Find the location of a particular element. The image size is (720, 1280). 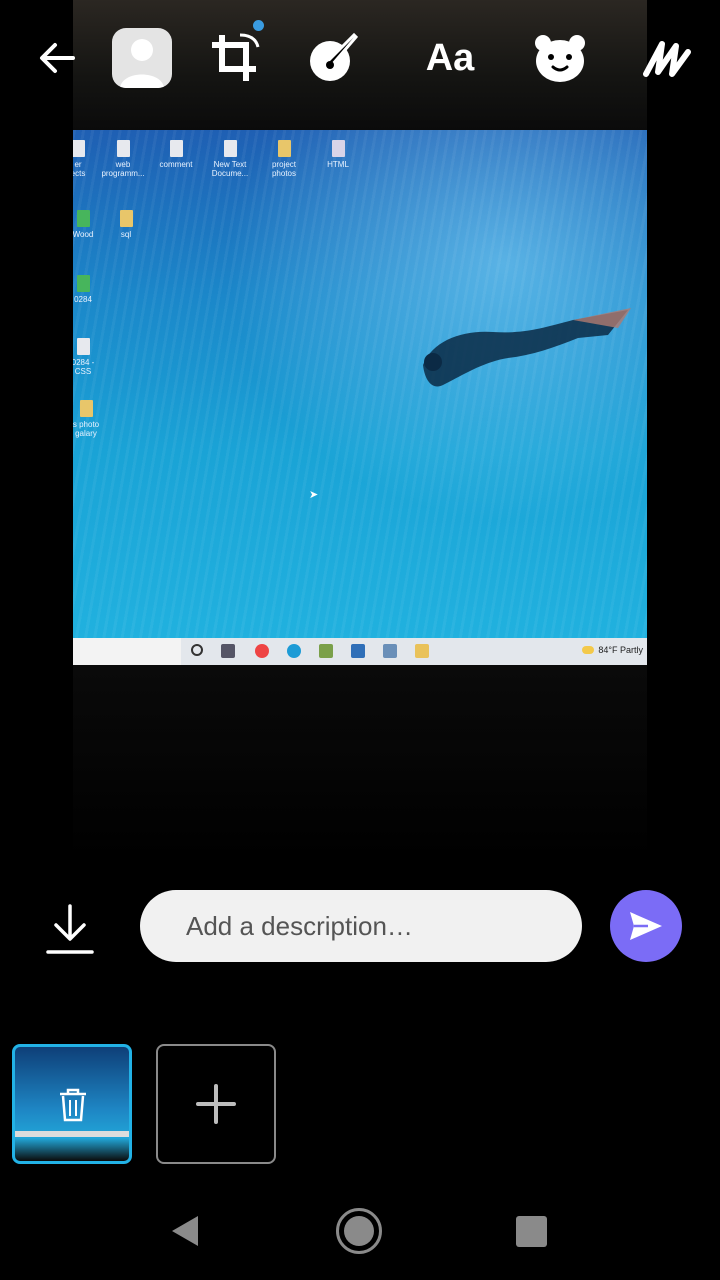

windows-taskbar: 84°F Partly is located at coordinates (360, 651).